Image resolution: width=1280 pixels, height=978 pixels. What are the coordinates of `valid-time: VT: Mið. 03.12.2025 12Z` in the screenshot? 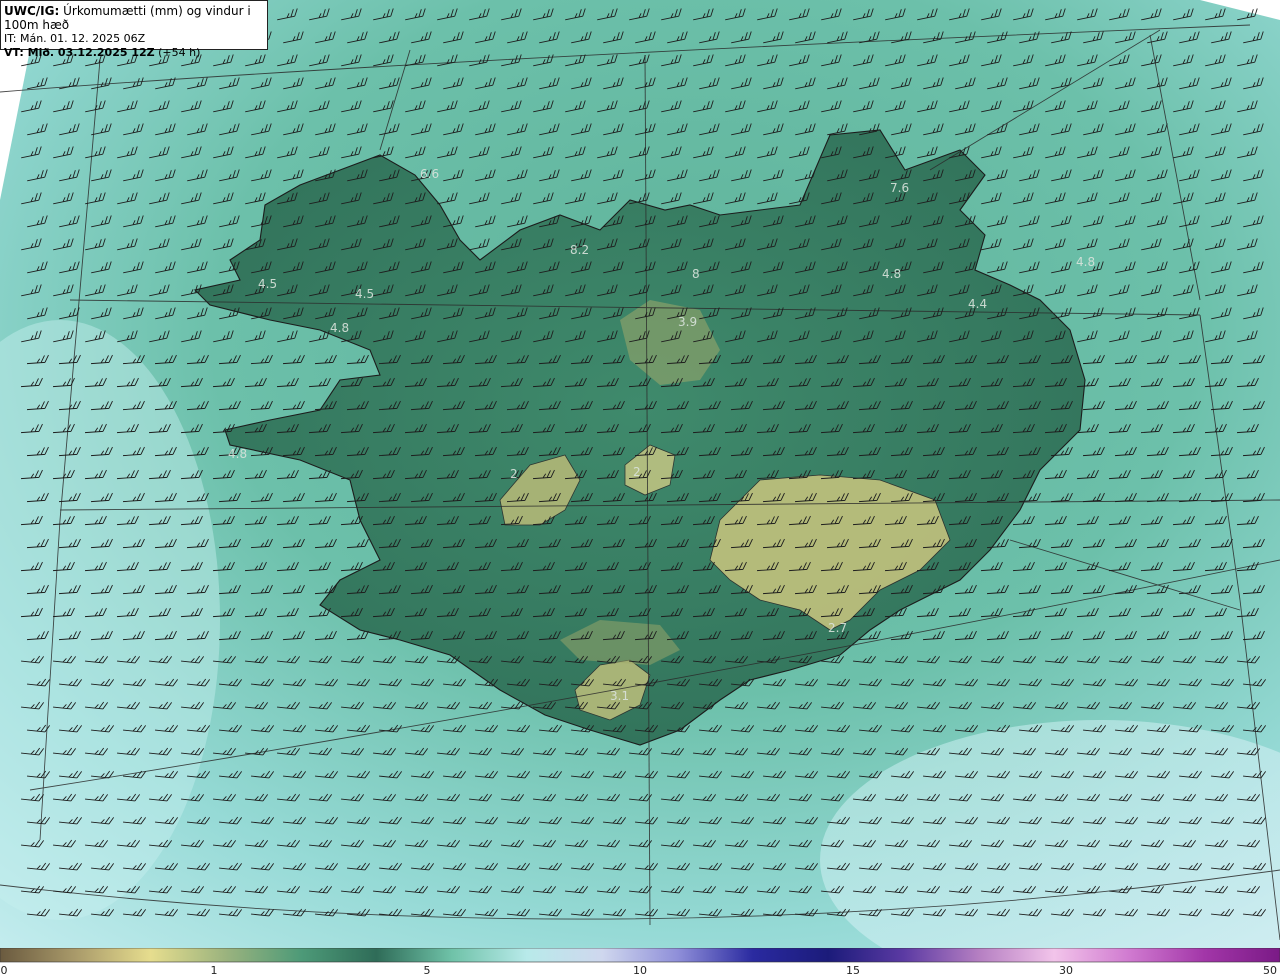 It's located at (79, 52).